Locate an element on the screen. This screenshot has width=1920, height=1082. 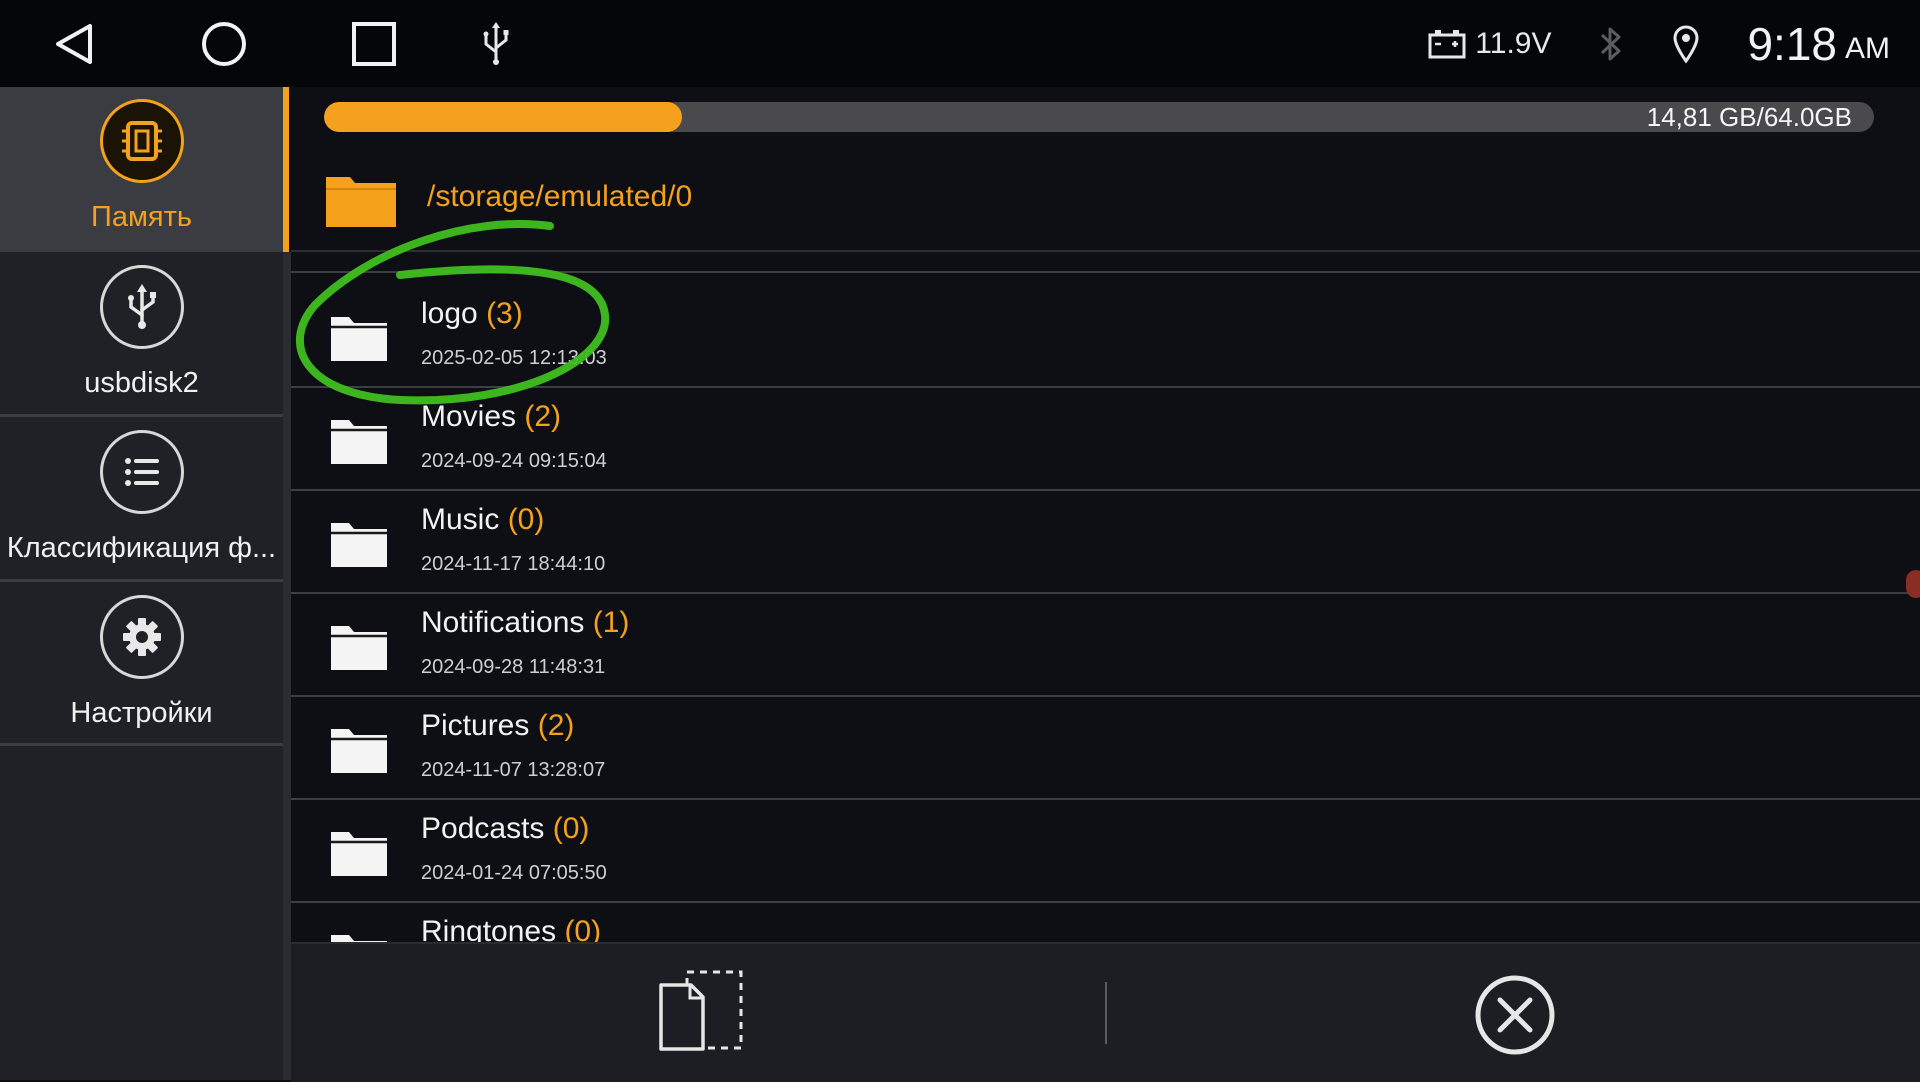
file-name-line: Podcasts (0) is located at coordinates (505, 829).